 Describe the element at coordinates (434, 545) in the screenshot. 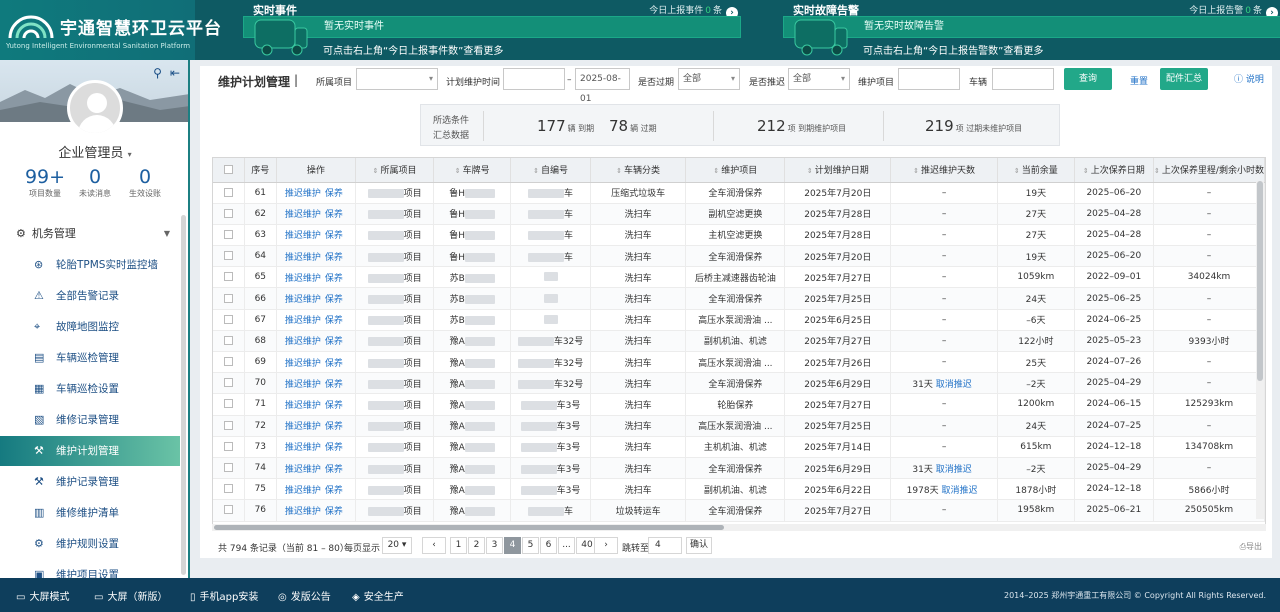

I see `prev-page-button: ‹` at that location.